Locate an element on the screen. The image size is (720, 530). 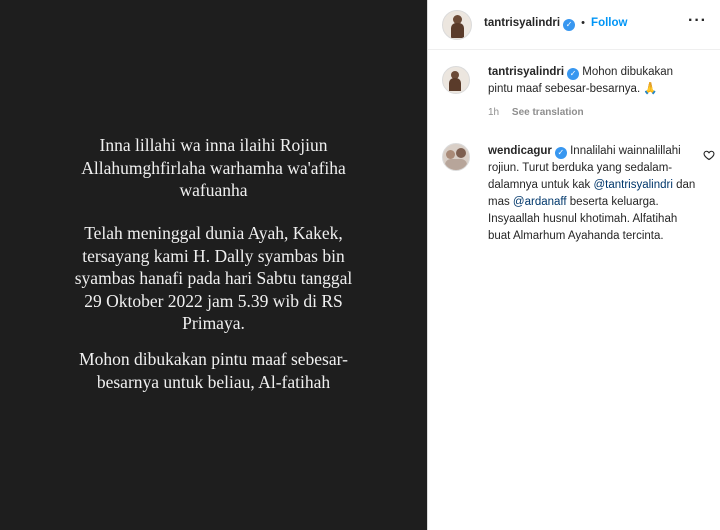
caption-line: Allahumghfirlaha warhamha wa'afiha is located at coordinates (213, 167).